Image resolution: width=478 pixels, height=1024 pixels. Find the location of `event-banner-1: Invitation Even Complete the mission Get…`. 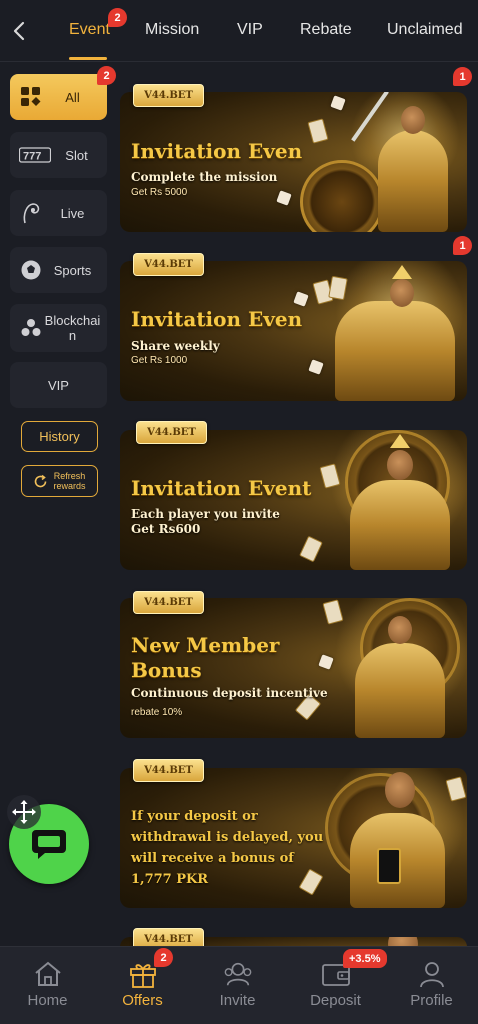

event-banner-1: Invitation Even Complete the mission Get… is located at coordinates (293, 162).